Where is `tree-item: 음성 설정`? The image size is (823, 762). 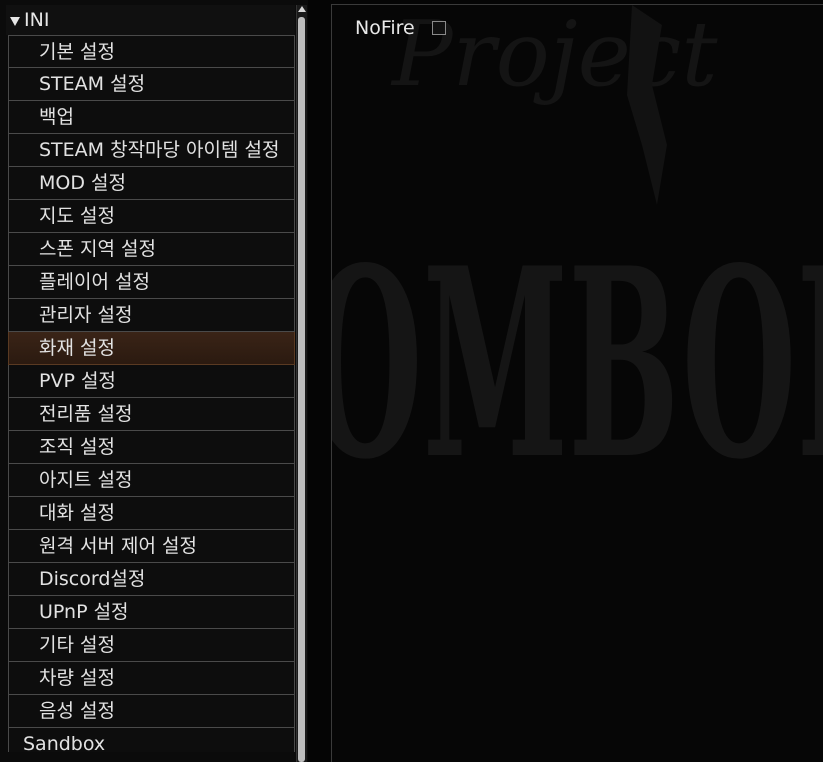
tree-item: 음성 설정 is located at coordinates (151, 711).